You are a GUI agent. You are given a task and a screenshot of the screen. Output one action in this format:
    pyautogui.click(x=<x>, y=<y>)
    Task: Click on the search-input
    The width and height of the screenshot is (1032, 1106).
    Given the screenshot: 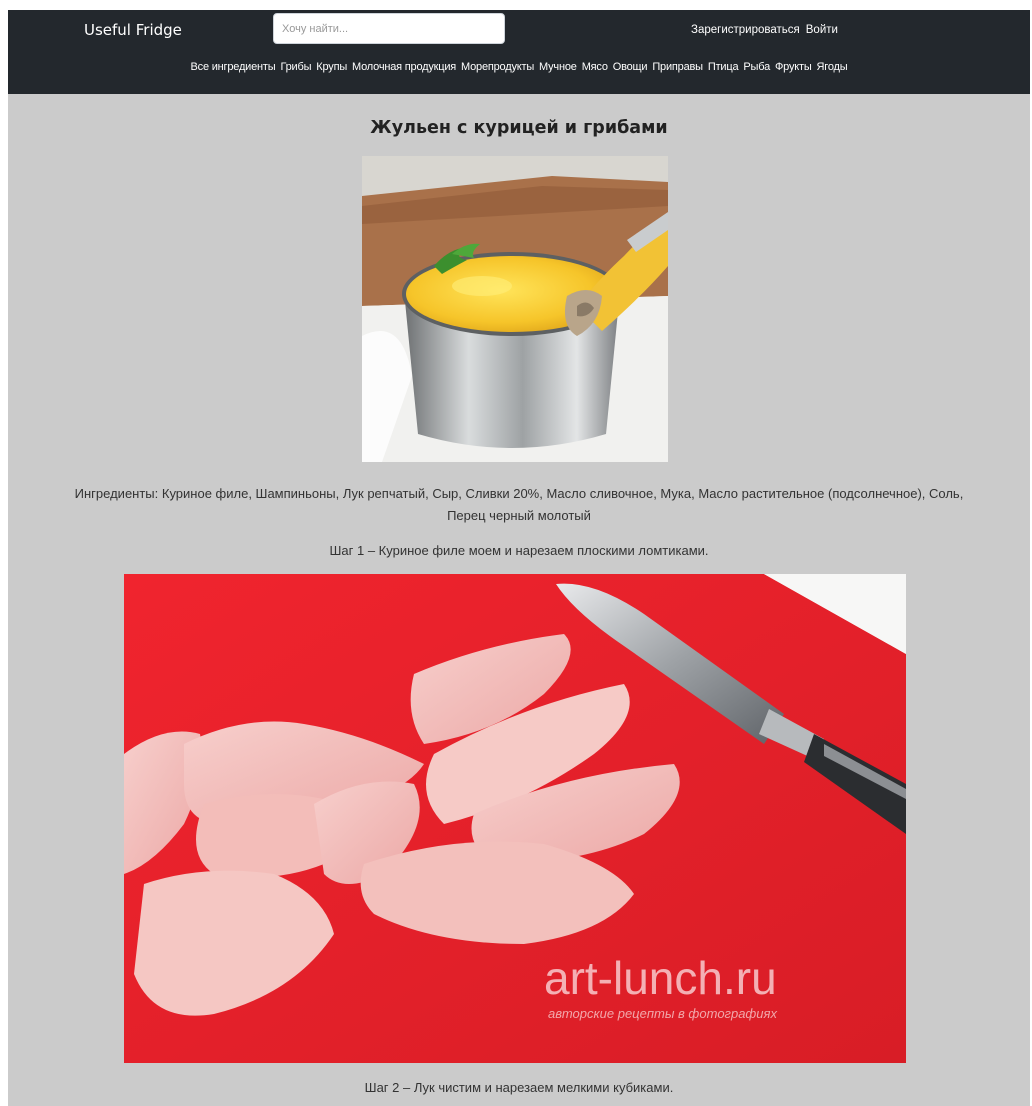 What is the action you would take?
    pyautogui.click(x=389, y=28)
    